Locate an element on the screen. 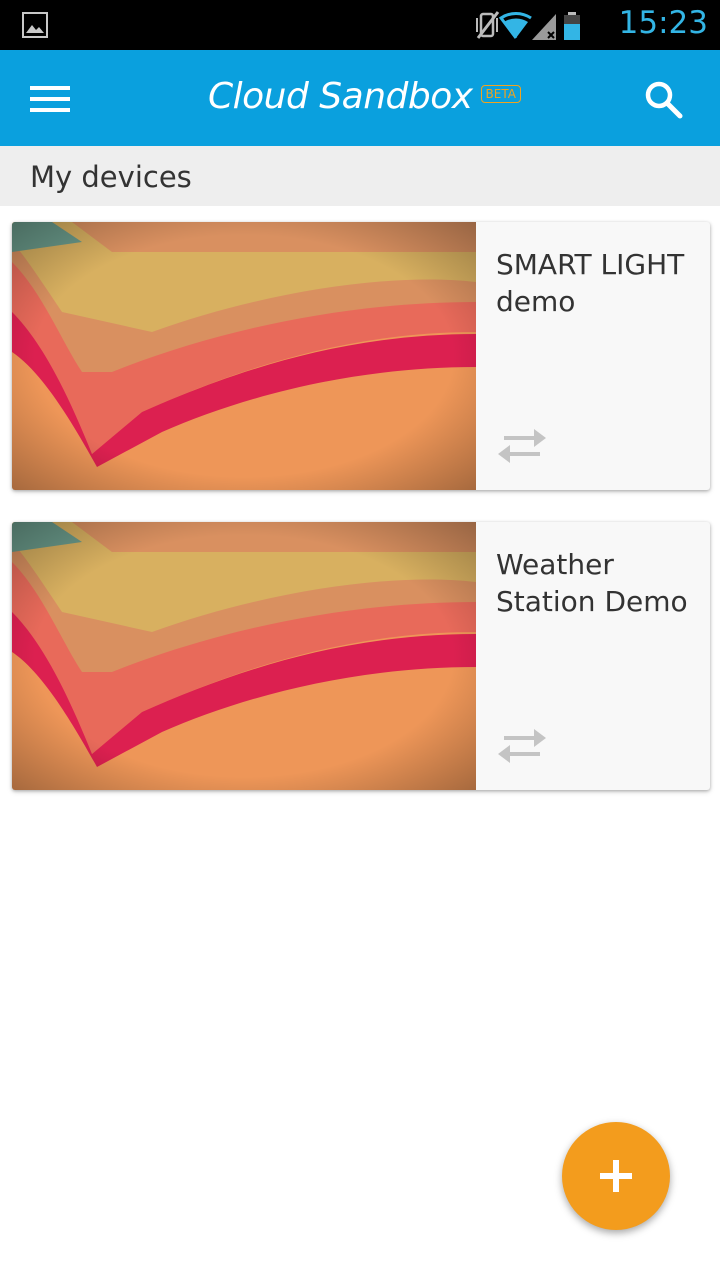  beta-badge: BETA is located at coordinates (500, 94).